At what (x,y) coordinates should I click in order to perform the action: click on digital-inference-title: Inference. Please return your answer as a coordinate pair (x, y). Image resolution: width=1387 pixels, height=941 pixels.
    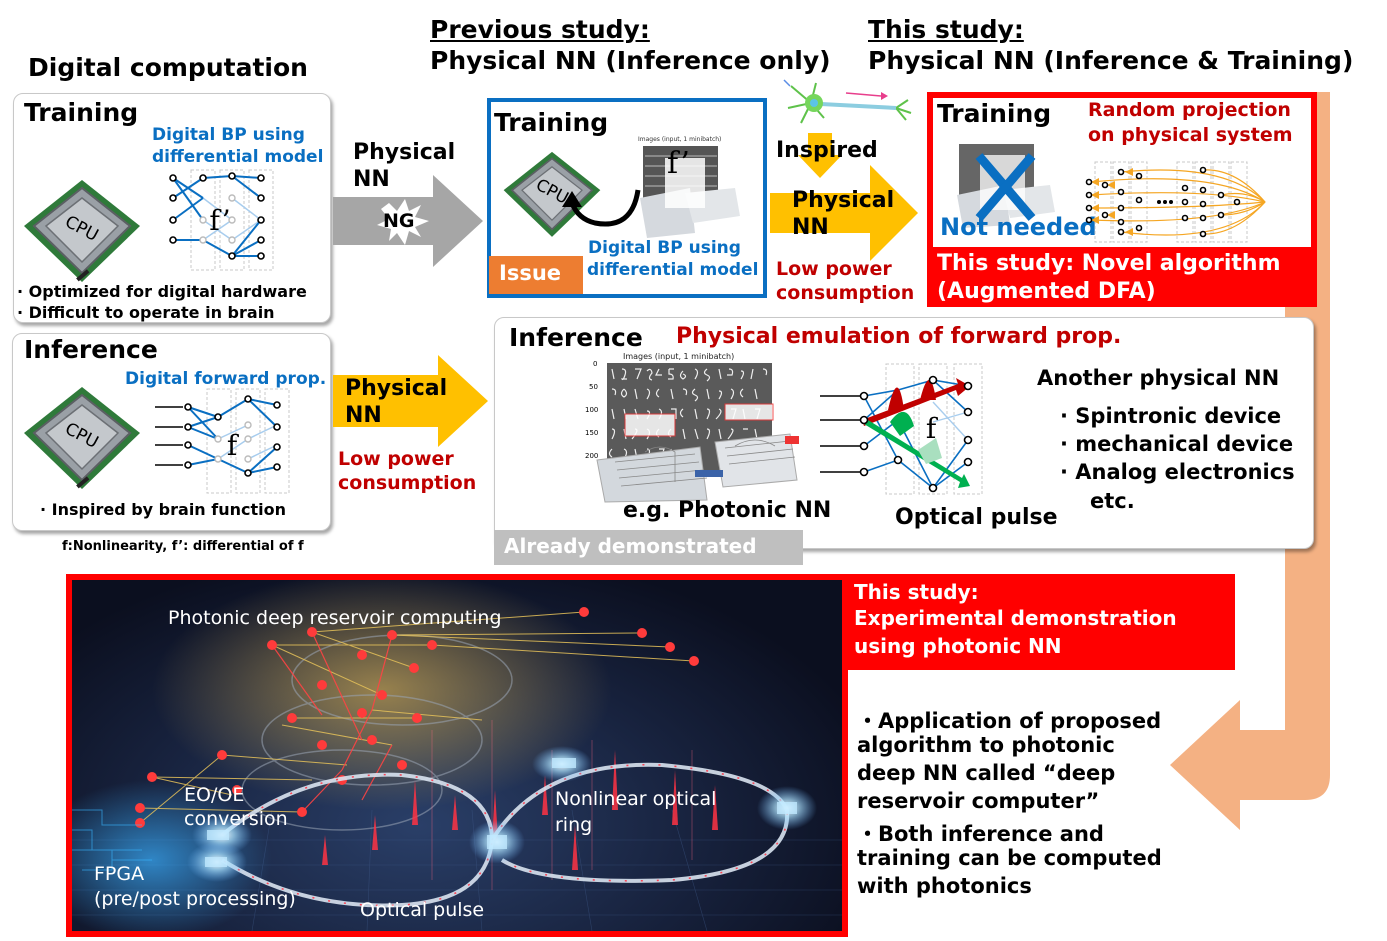
    Looking at the image, I should click on (91, 349).